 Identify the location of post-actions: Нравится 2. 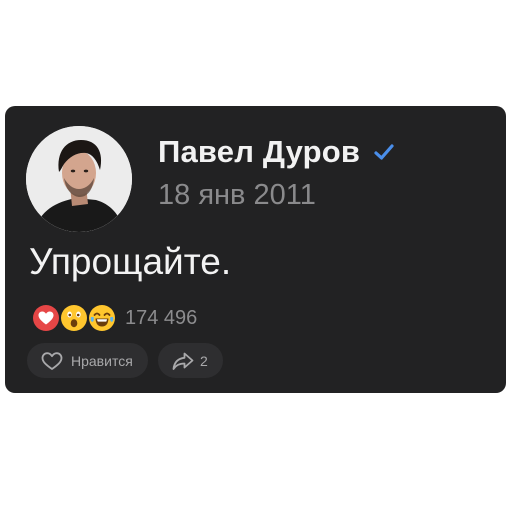
(125, 360).